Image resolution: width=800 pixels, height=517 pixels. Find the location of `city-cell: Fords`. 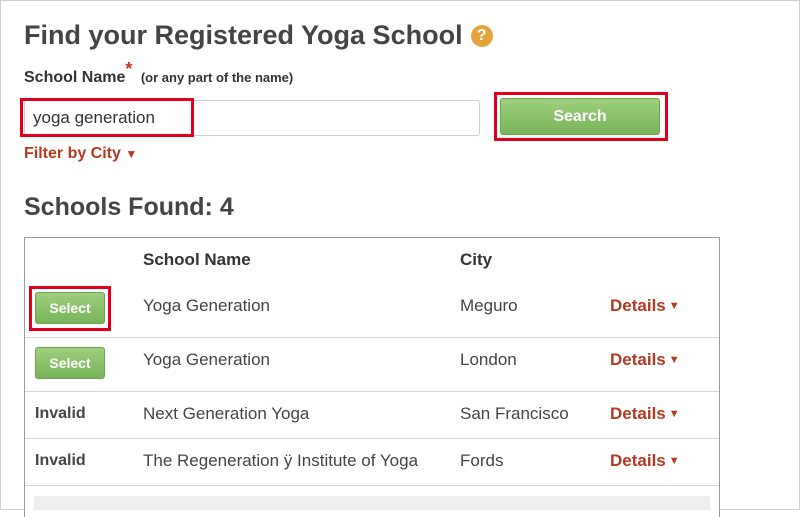

city-cell: Fords is located at coordinates (482, 460).